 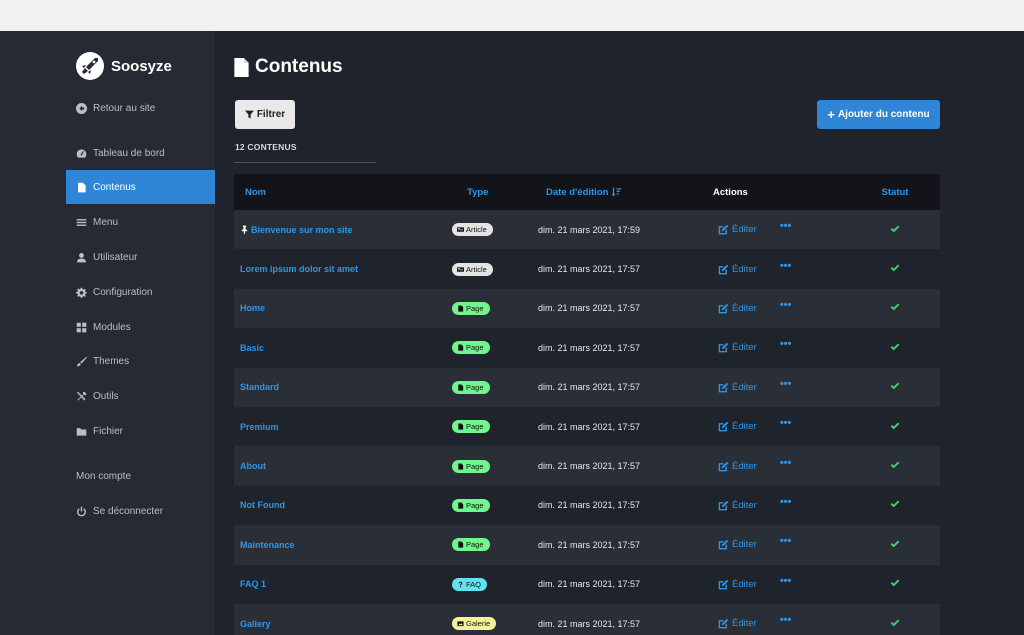 What do you see at coordinates (339, 308) in the screenshot?
I see `content-name-link: Home` at bounding box center [339, 308].